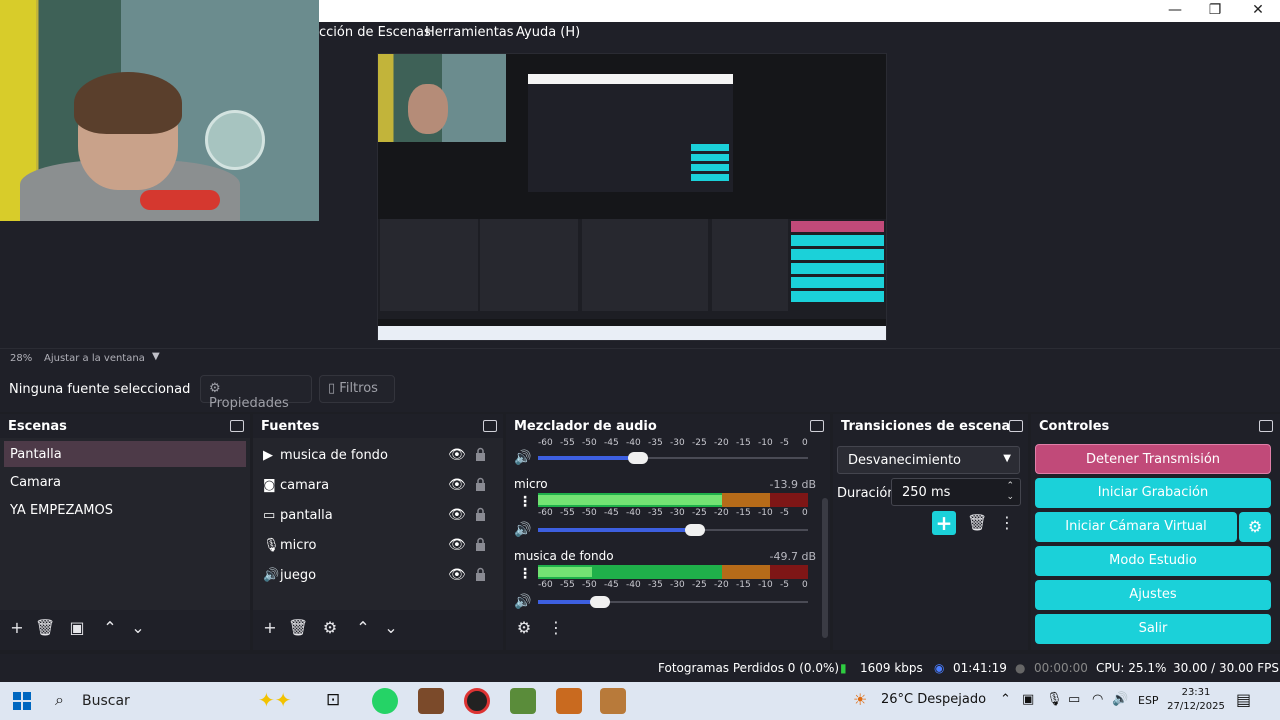  What do you see at coordinates (125, 454) in the screenshot?
I see `scene-item: Pantalla` at bounding box center [125, 454].